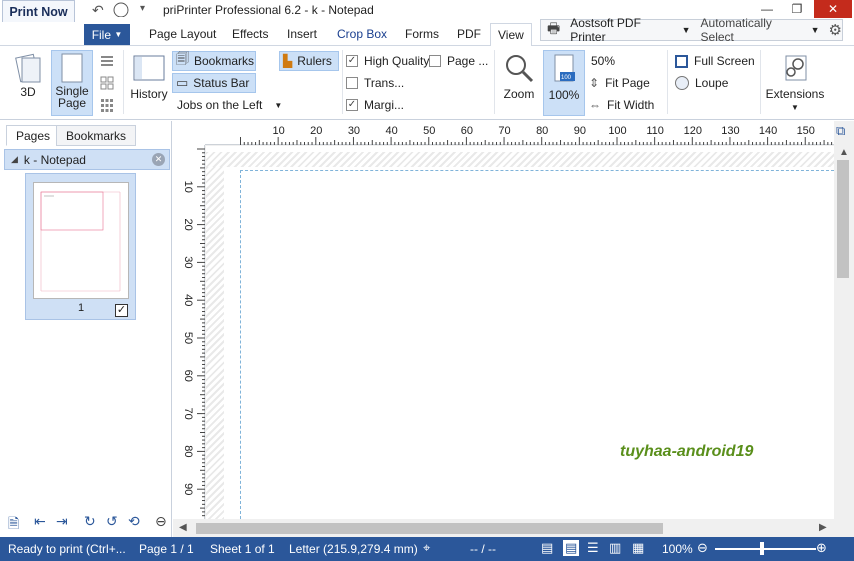  I want to click on view-two-page-icon: ▥, so click(615, 548).